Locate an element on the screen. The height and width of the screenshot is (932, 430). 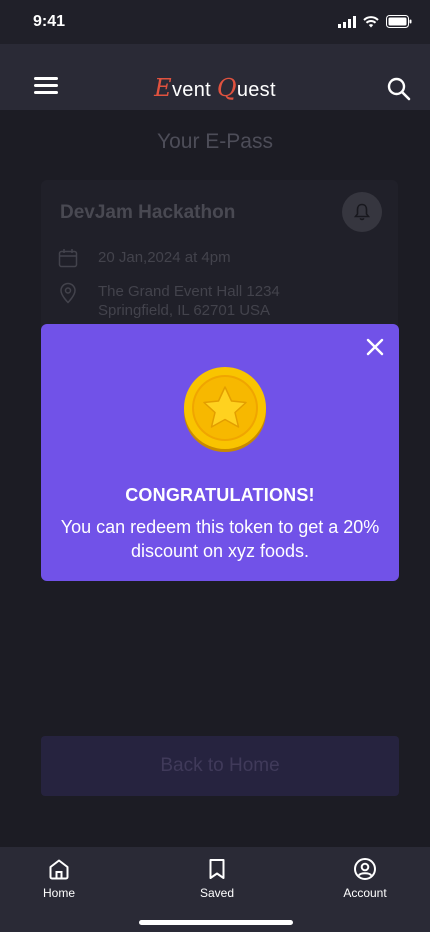
nav-label-saved: Saved is located at coordinates (217, 893).